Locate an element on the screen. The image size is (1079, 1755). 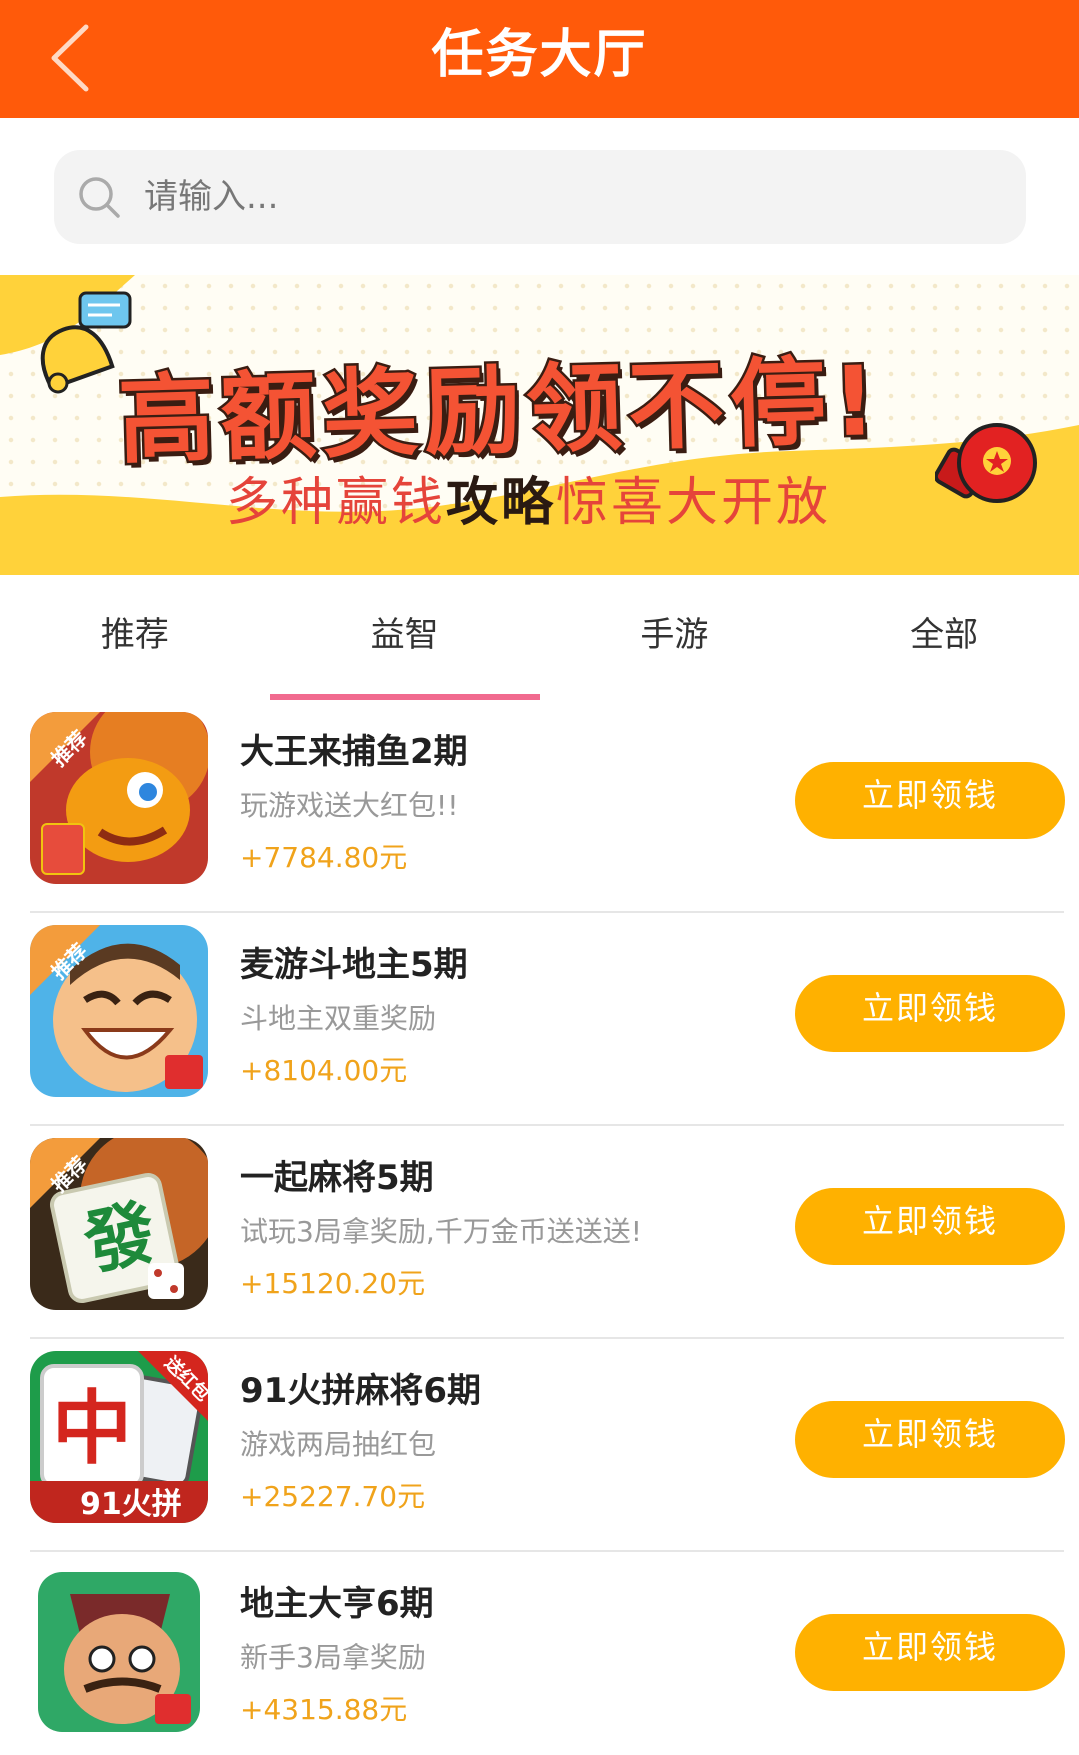
list-item: 推荐 麦游斗地主5期 斗地主双重奖励 +8104.00元 立即领钱 is located at coordinates (539, 1019).